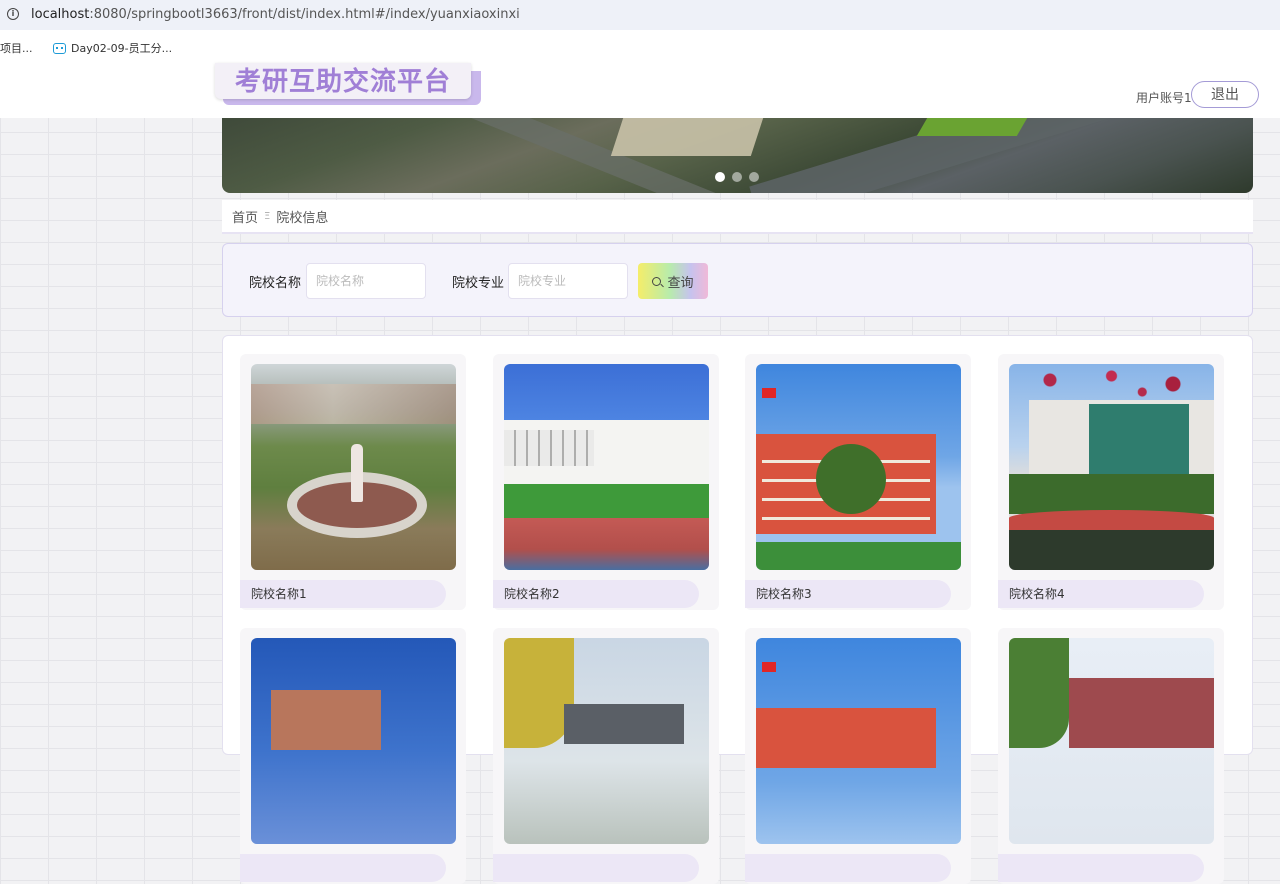  Describe the element at coordinates (245, 216) in the screenshot. I see `breadcrumb-home: 首页` at that location.